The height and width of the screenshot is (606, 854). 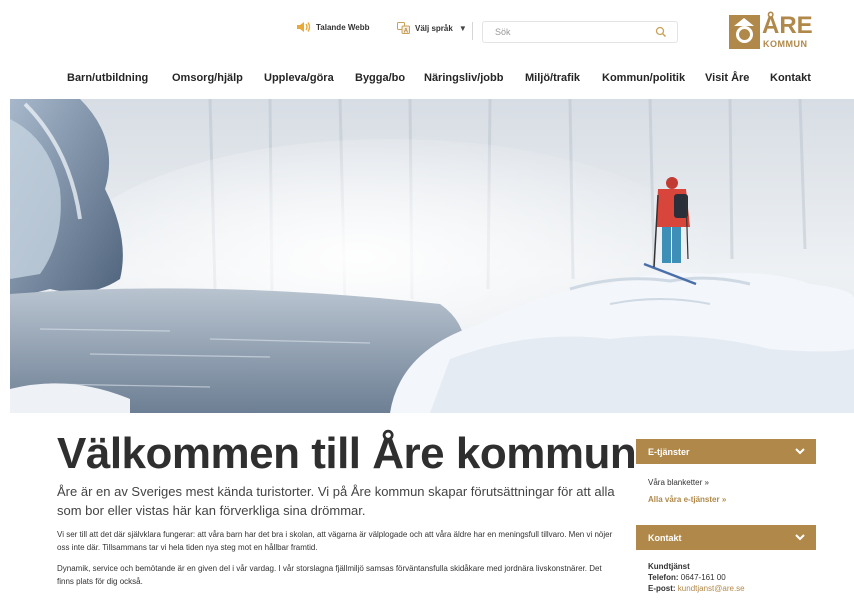 What do you see at coordinates (669, 451) in the screenshot?
I see `eservices-title: E-tjänster` at bounding box center [669, 451].